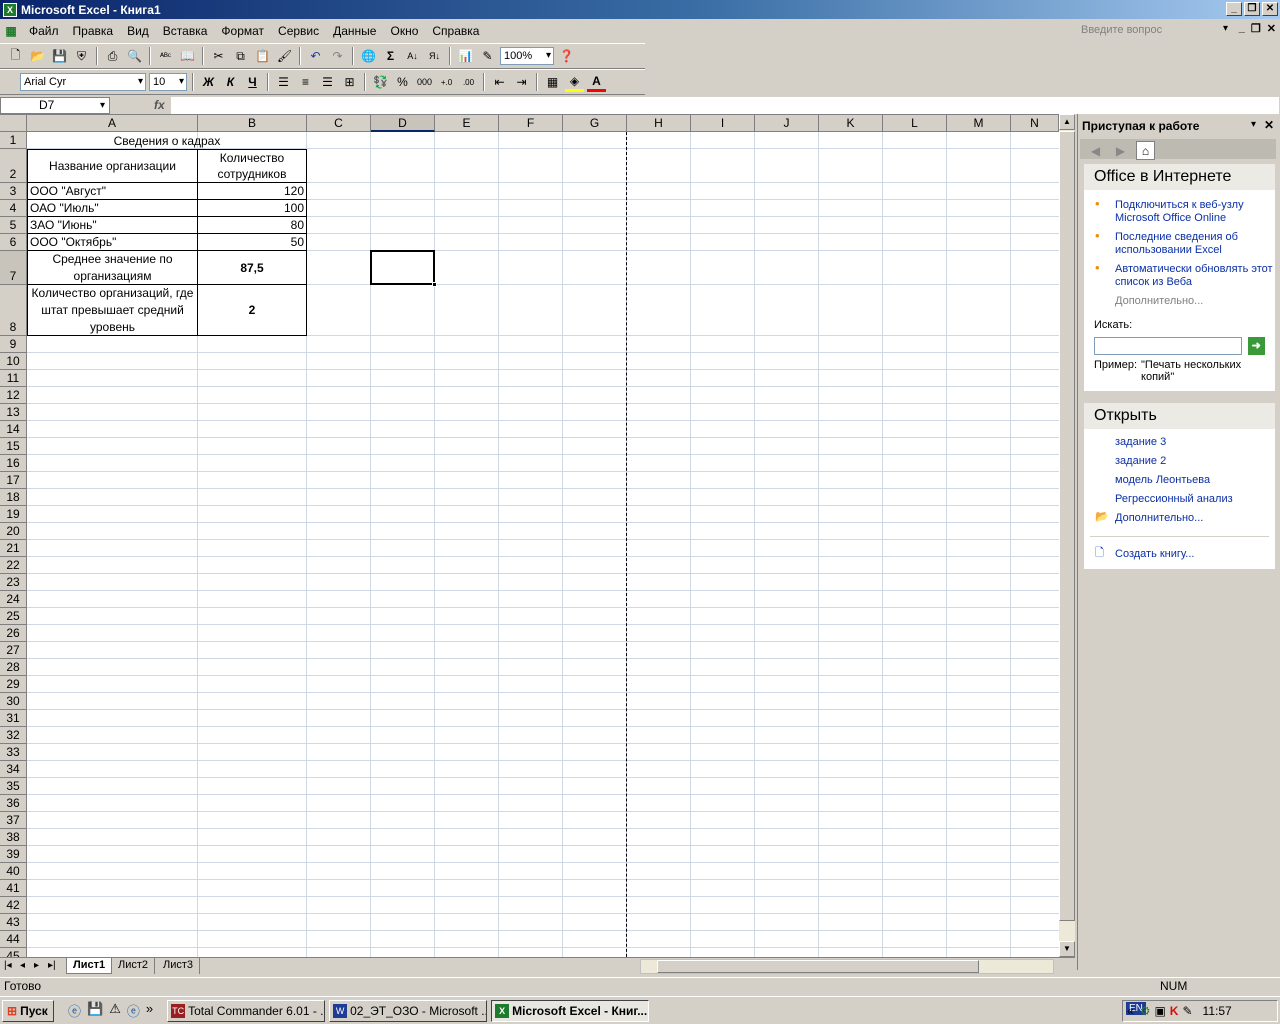 The height and width of the screenshot is (1024, 1280). Describe the element at coordinates (252, 191) in the screenshot. I see `cell-b3: 120` at that location.